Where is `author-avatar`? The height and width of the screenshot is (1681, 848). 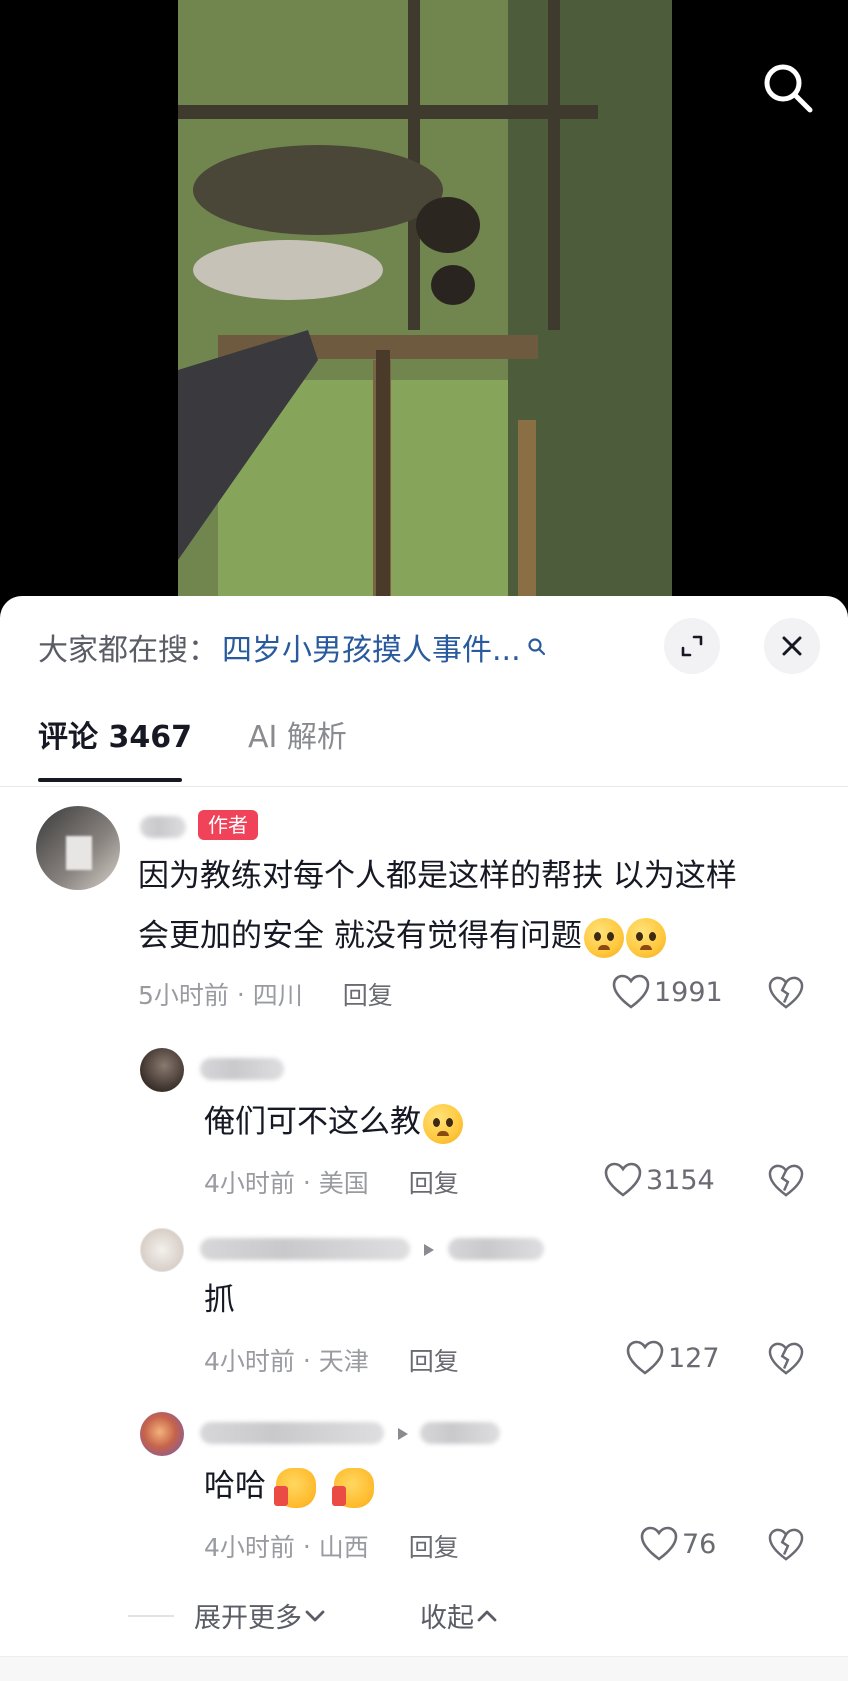 author-avatar is located at coordinates (78, 848).